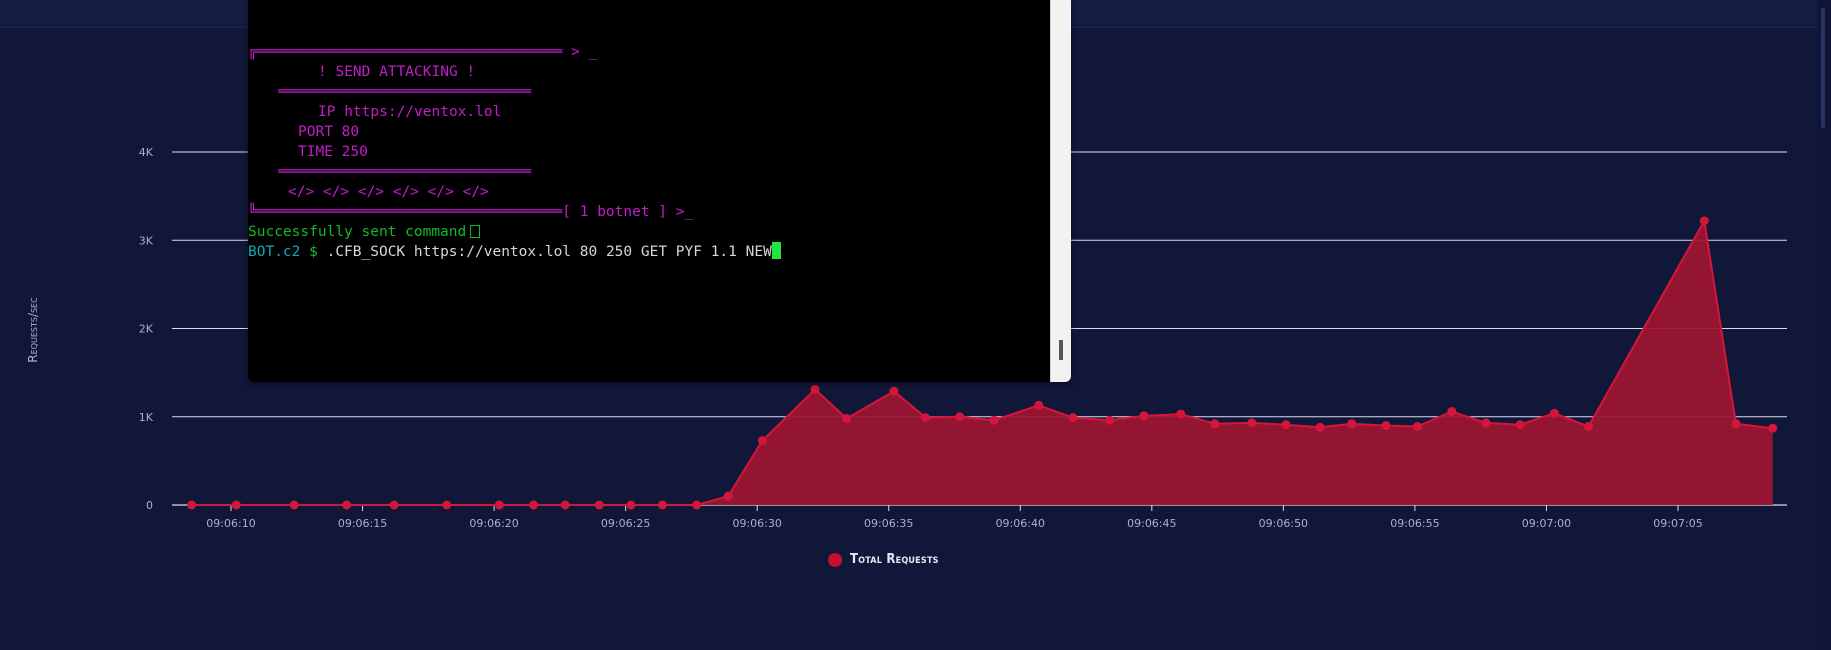 This screenshot has width=1831, height=650. I want to click on ip-label: IP, so click(327, 112).